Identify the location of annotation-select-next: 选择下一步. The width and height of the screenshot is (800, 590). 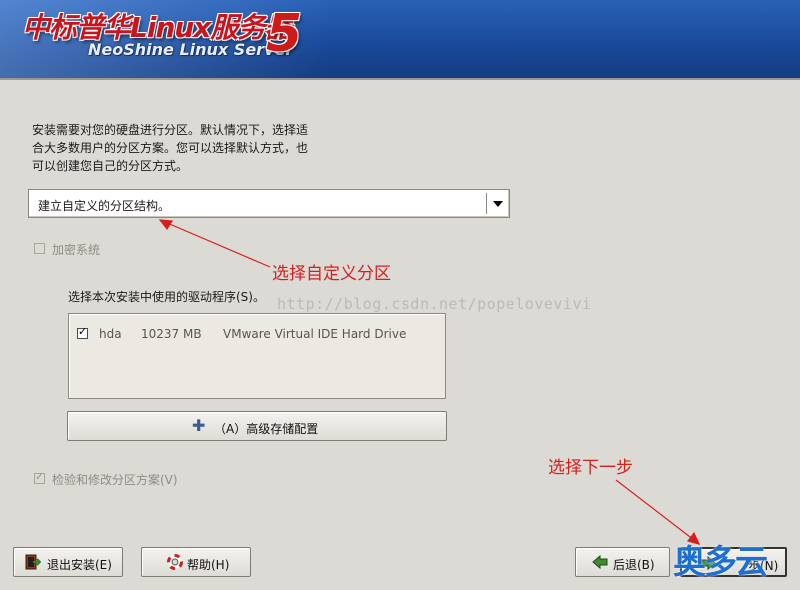
(590, 468).